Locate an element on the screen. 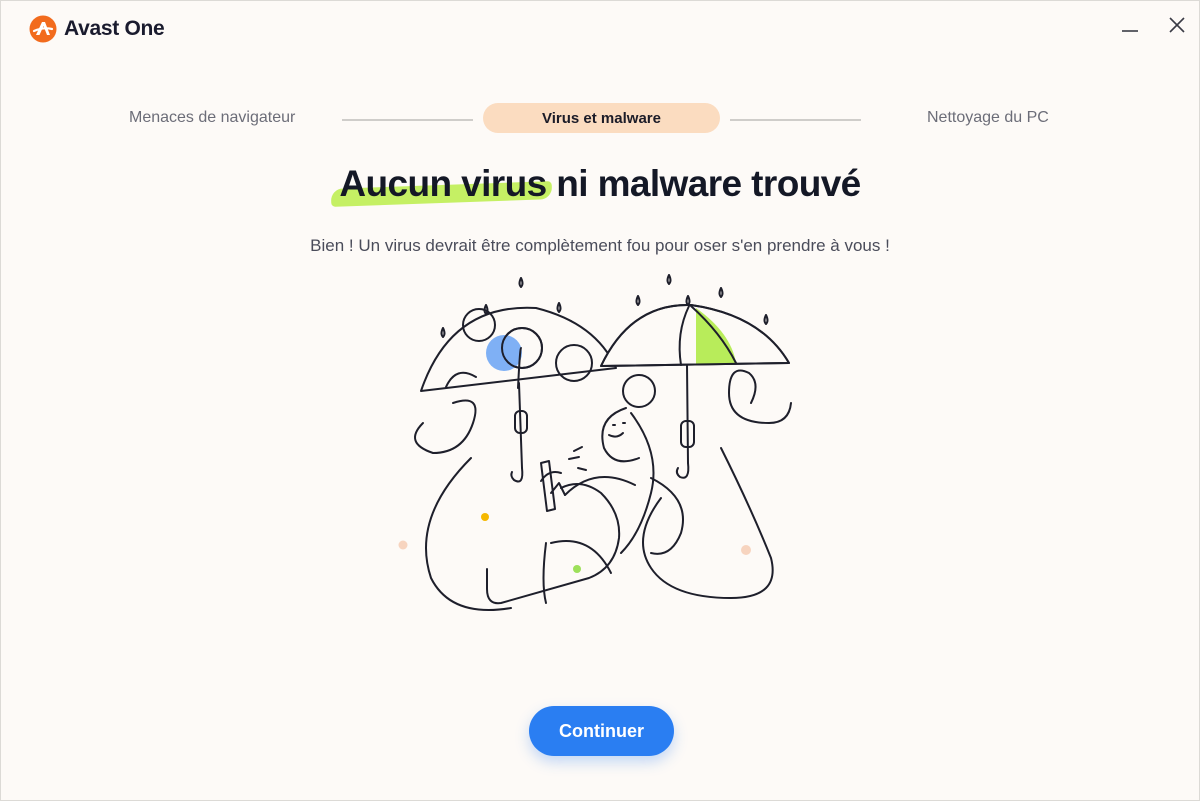  yellow-dot is located at coordinates (485, 517).